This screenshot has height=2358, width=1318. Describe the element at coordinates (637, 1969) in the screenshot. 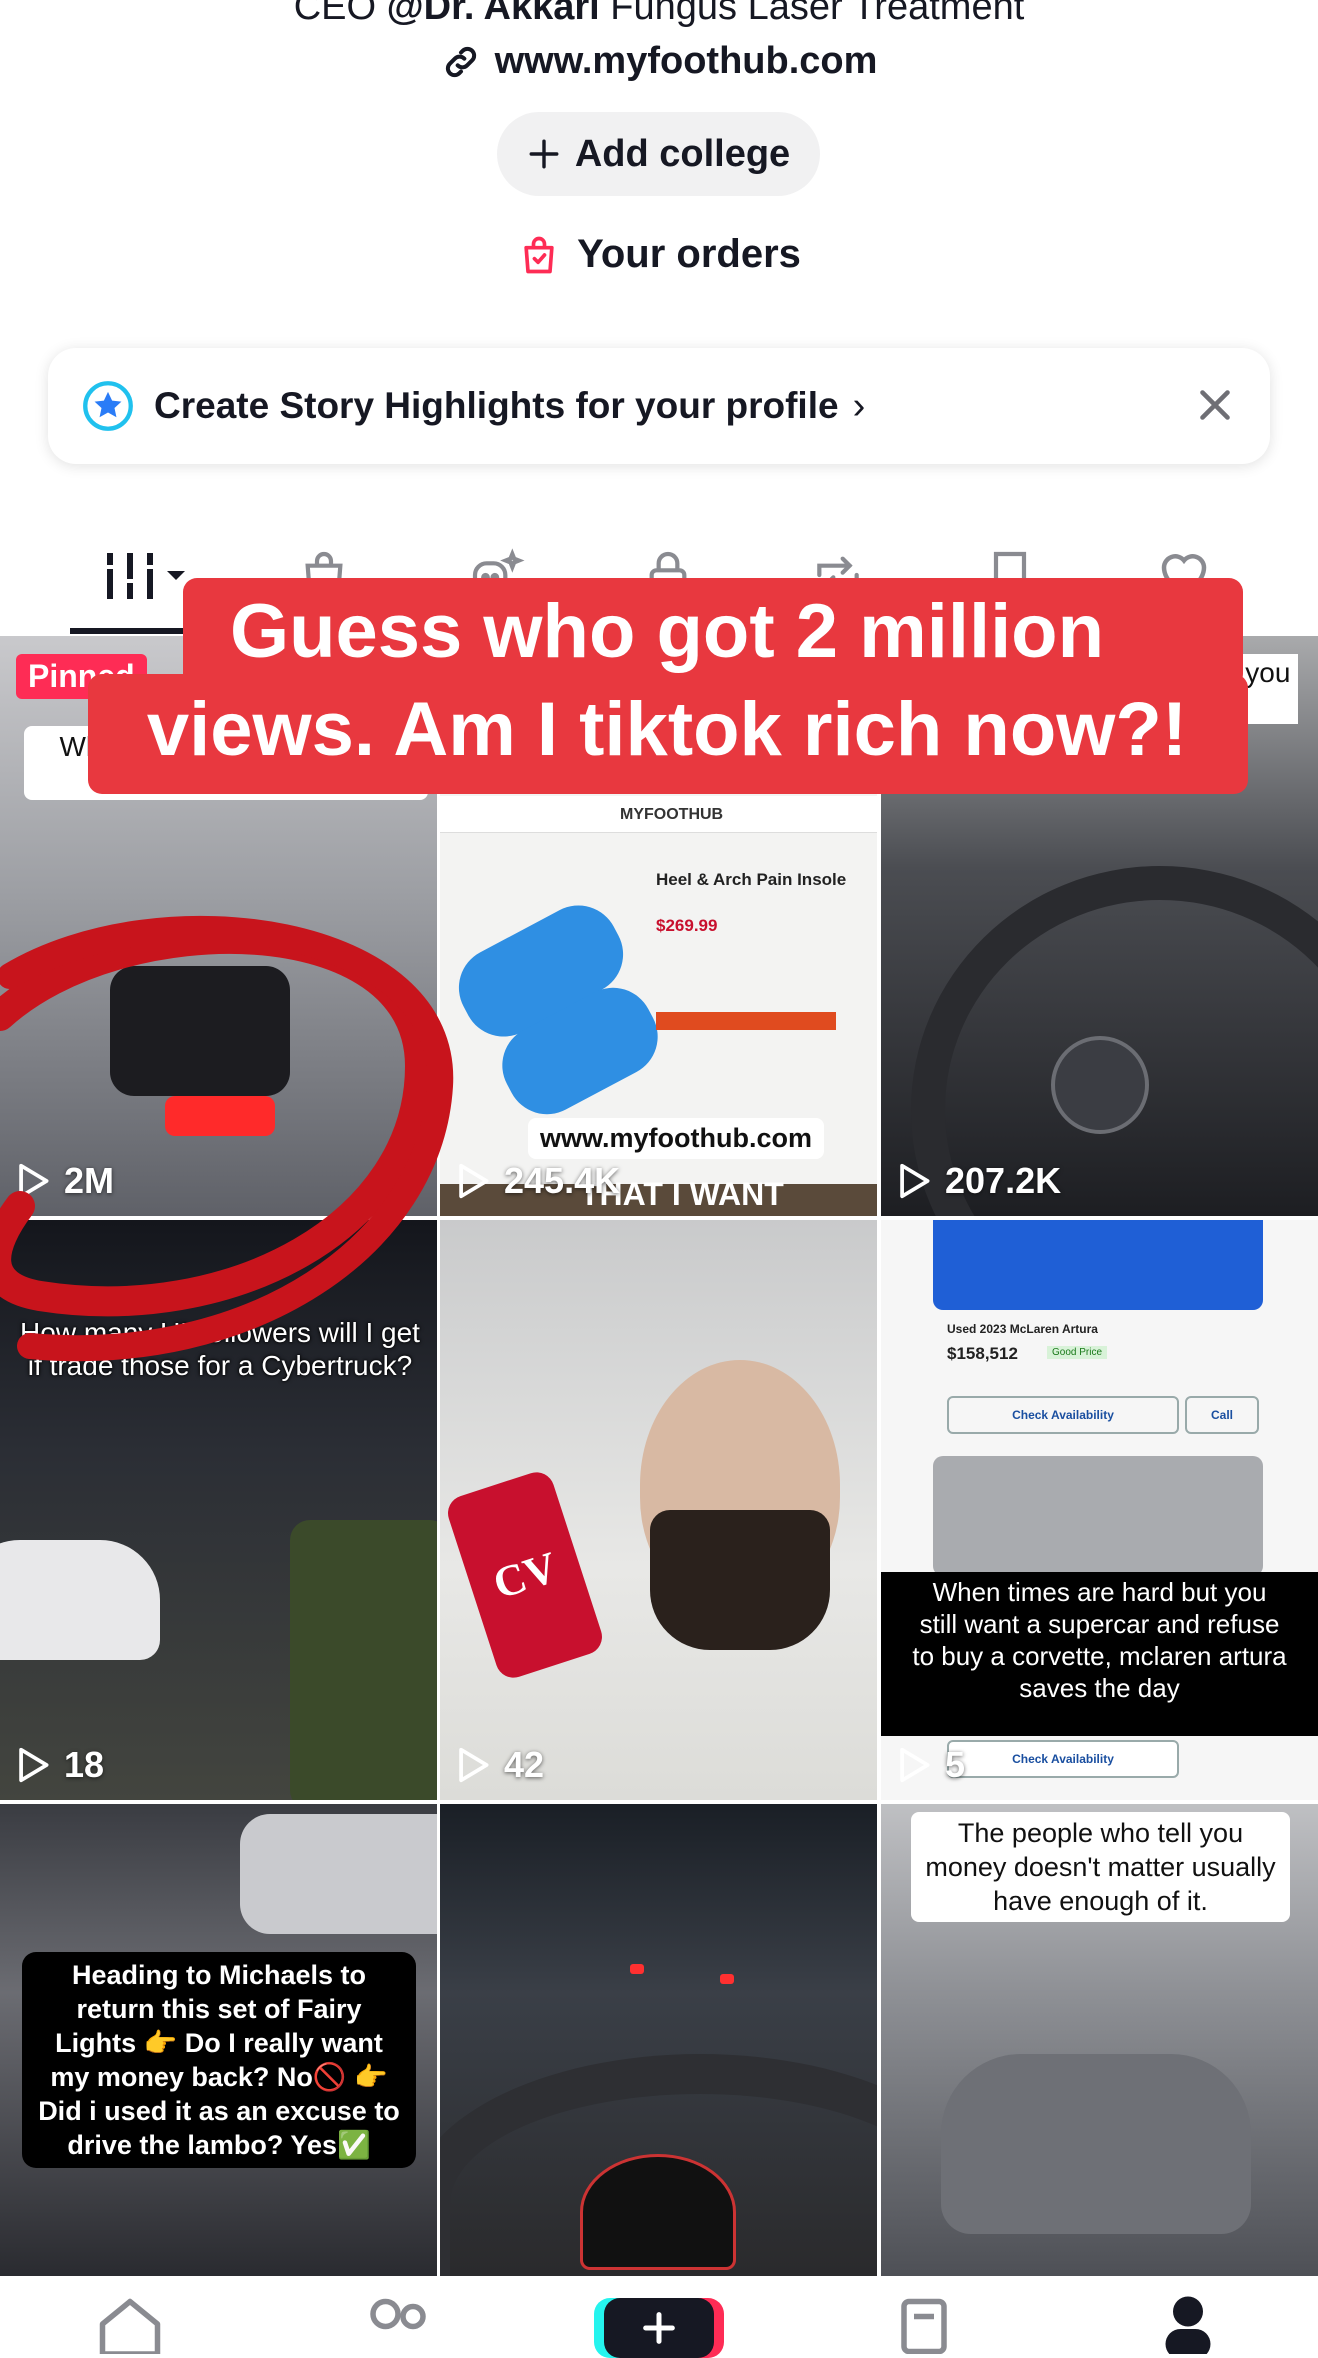

I see `taillight-graphic` at that location.